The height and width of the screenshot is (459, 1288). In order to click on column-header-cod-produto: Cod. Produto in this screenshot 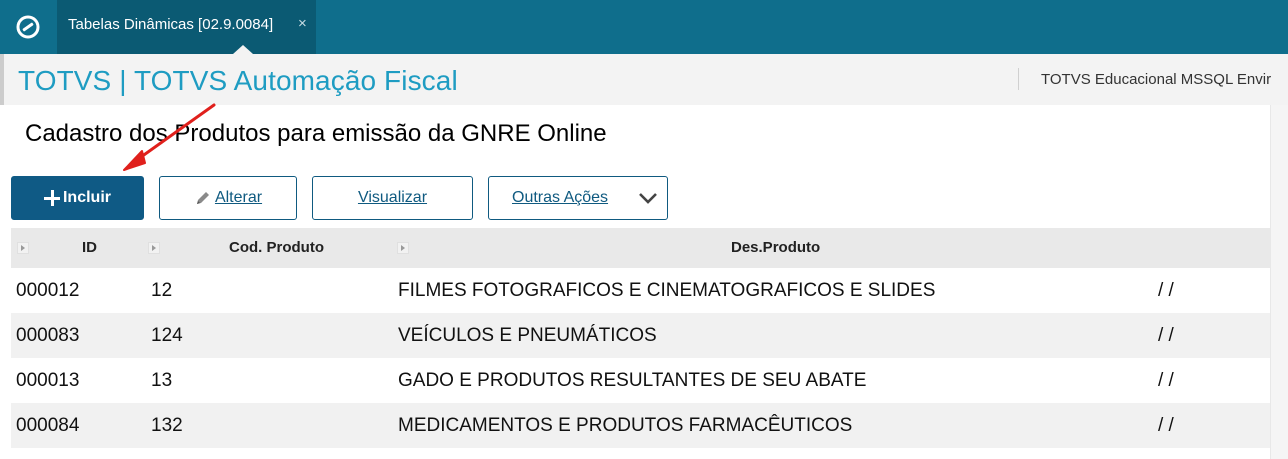, I will do `click(276, 247)`.